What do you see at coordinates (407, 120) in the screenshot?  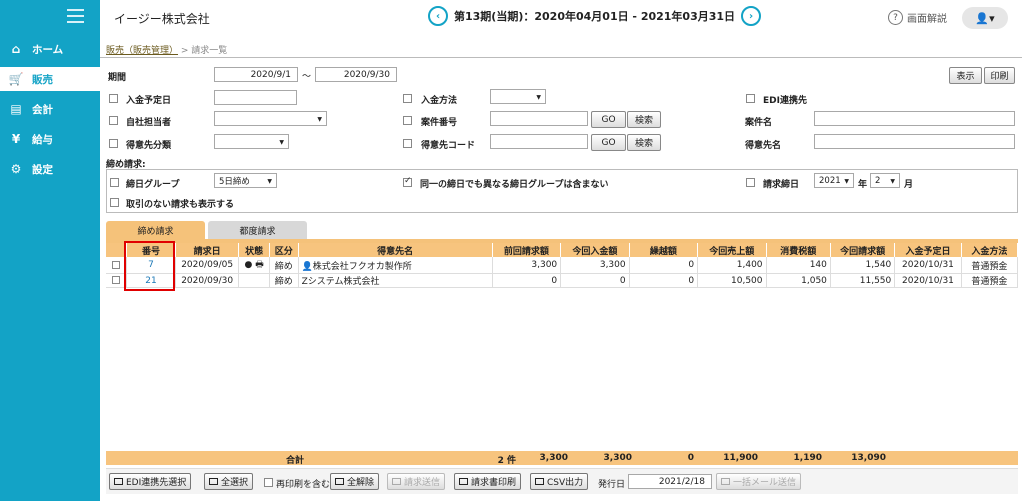 I see `case-no-checkbox` at bounding box center [407, 120].